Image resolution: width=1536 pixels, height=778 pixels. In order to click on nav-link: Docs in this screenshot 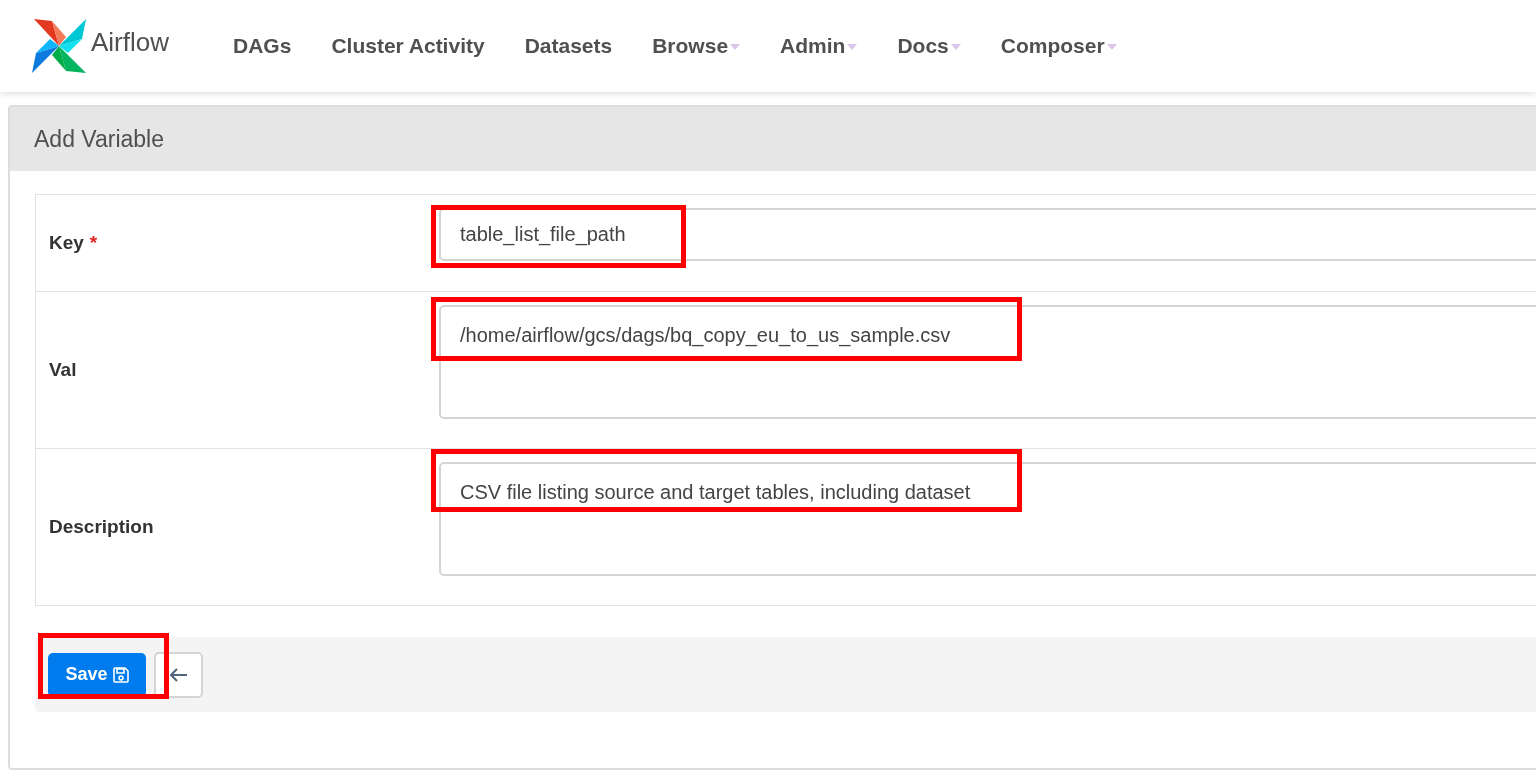, I will do `click(929, 46)`.